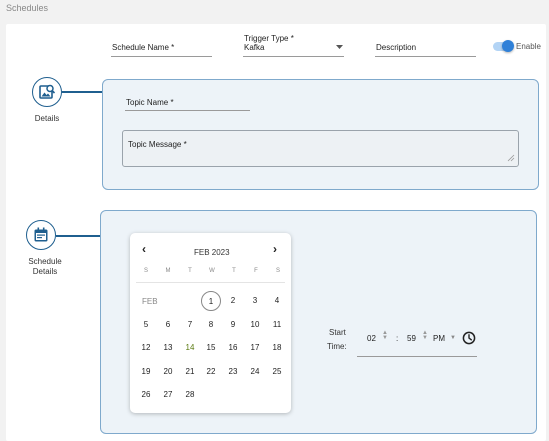 This screenshot has width=549, height=441. I want to click on calendar-day-selected: 1, so click(211, 301).